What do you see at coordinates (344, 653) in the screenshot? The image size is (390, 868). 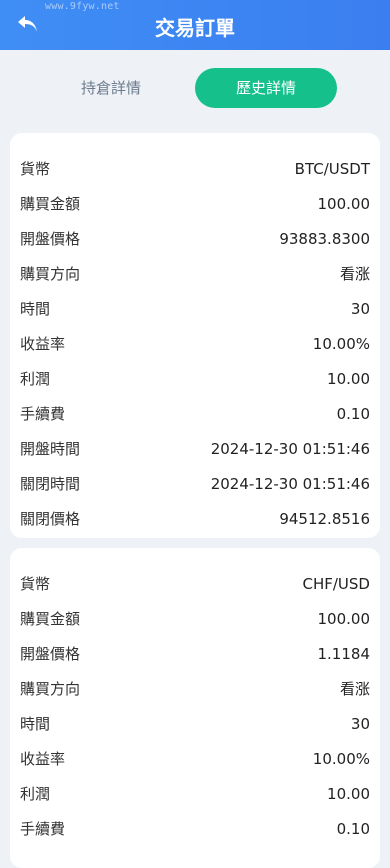 I see `detail-value: 1.1184` at bounding box center [344, 653].